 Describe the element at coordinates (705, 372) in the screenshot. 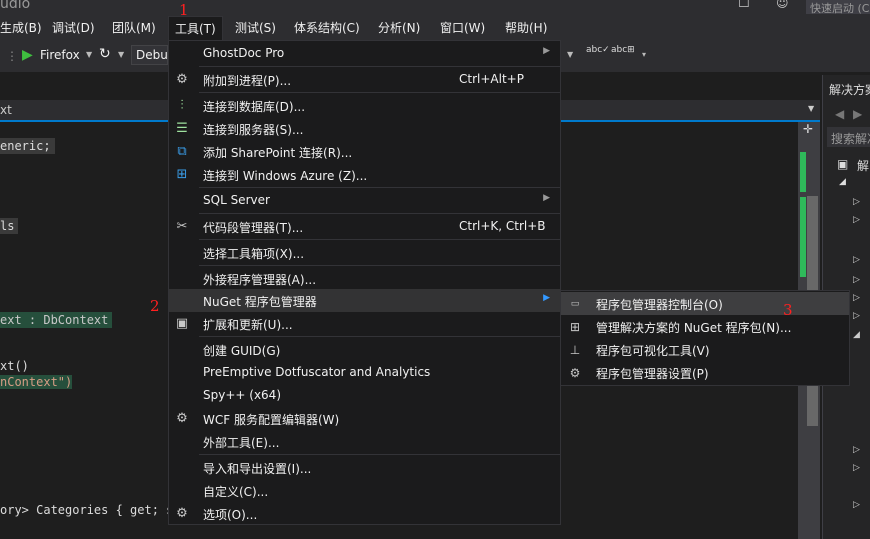

I see `submenu-item-package-settings: ⚙ 程序包管理器设置(P)` at that location.